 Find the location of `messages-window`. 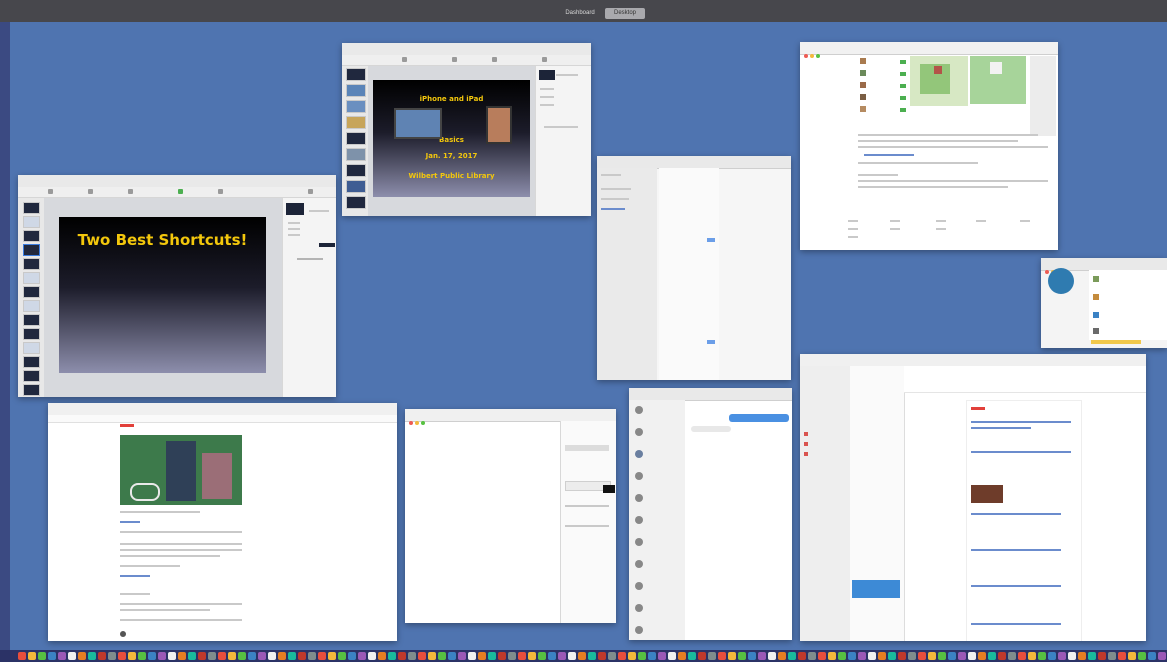

messages-window is located at coordinates (710, 514).